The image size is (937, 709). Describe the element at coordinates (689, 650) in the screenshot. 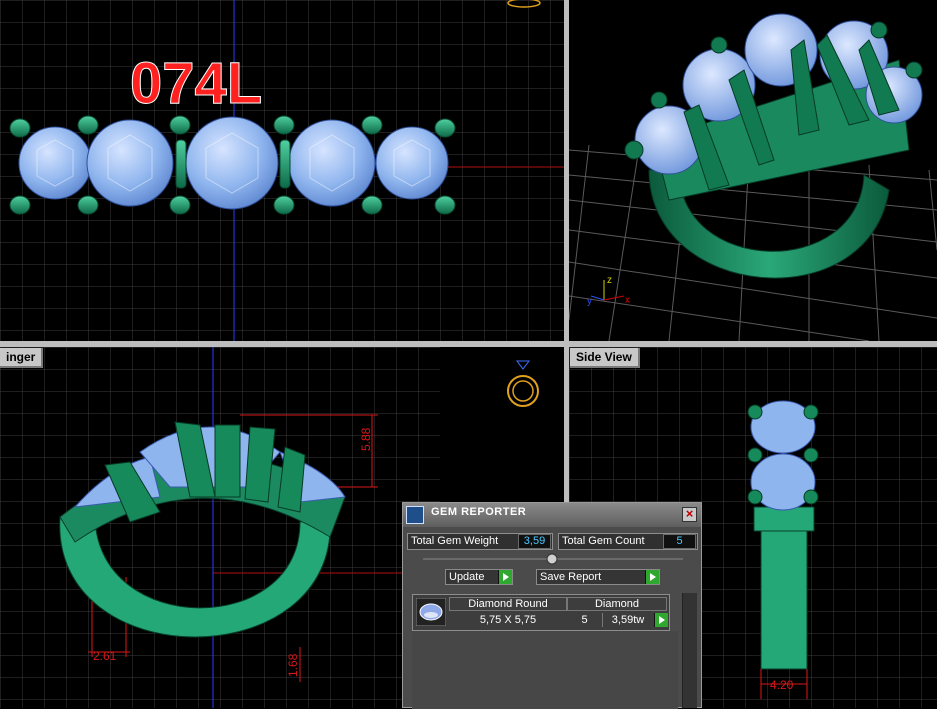

I see `gem-list-scrollbar` at that location.